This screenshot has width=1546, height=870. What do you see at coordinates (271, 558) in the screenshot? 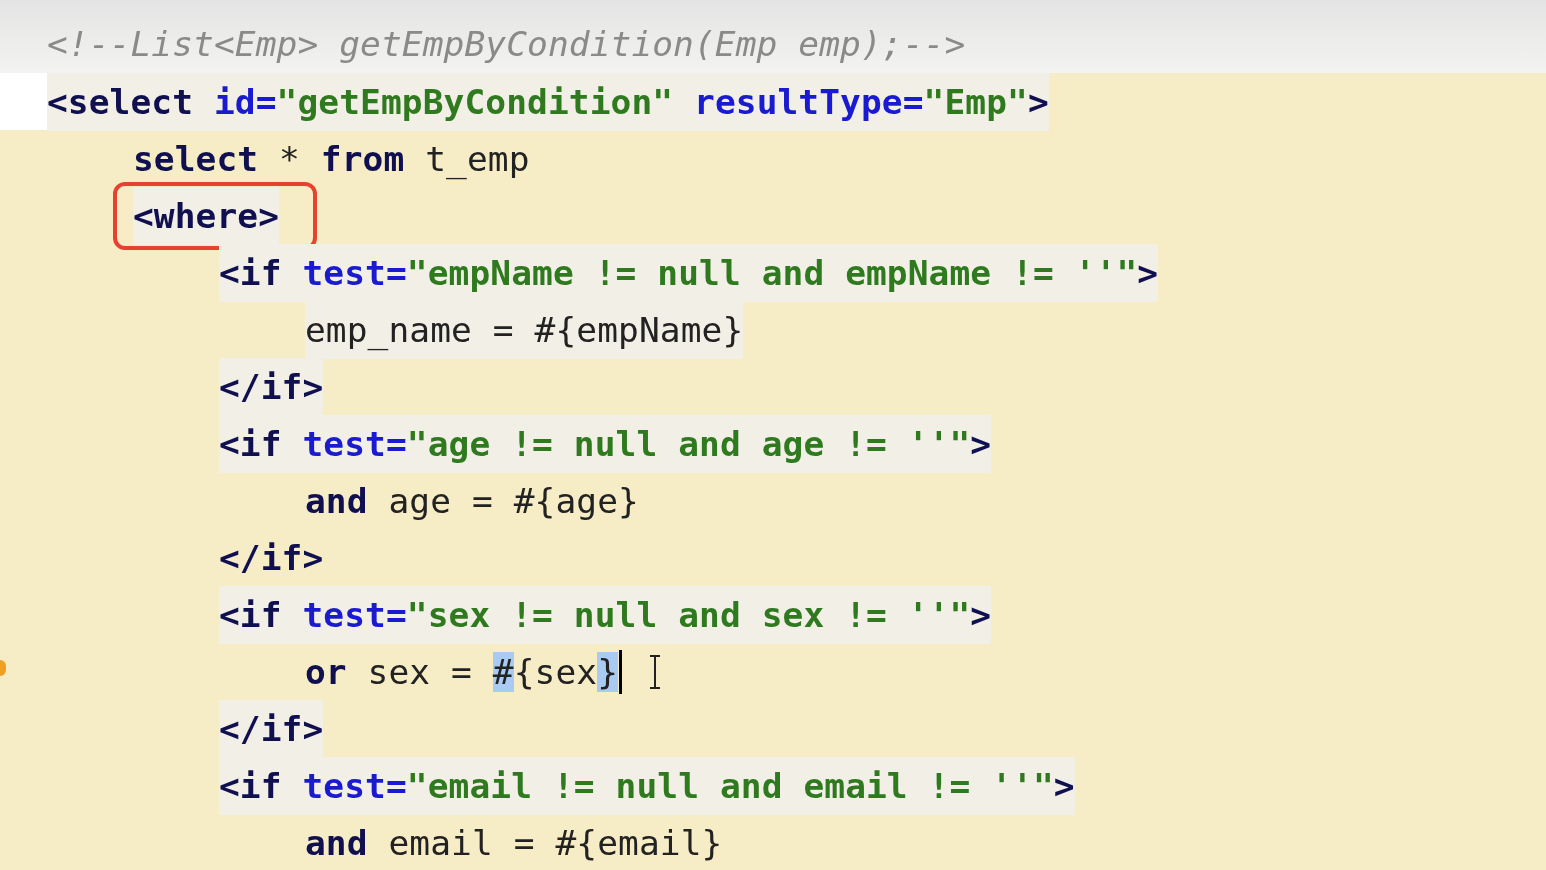
I see `code-line: </if>` at bounding box center [271, 558].